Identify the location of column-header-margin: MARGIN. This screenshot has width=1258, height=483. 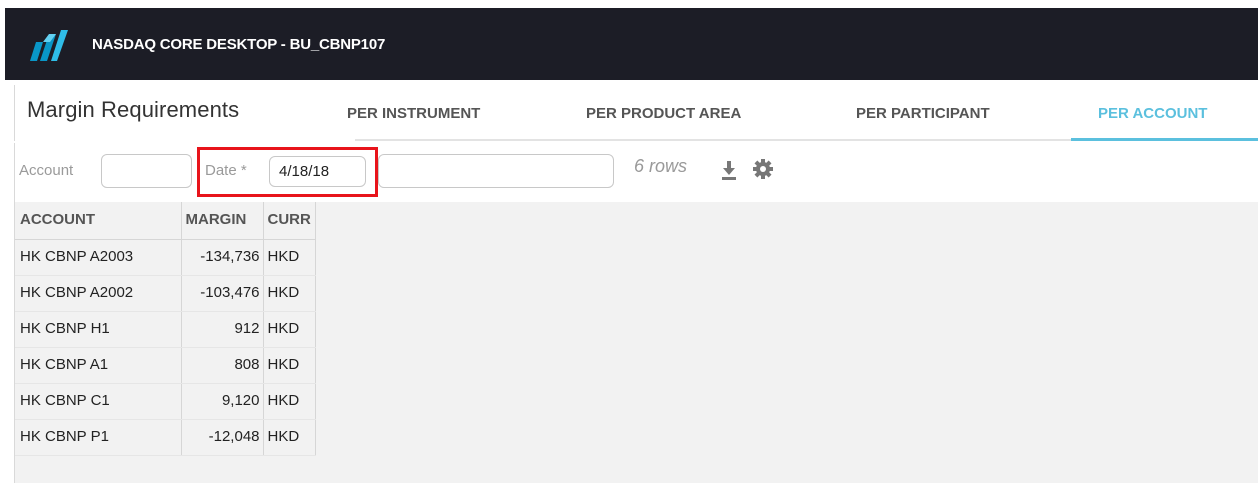
(222, 221).